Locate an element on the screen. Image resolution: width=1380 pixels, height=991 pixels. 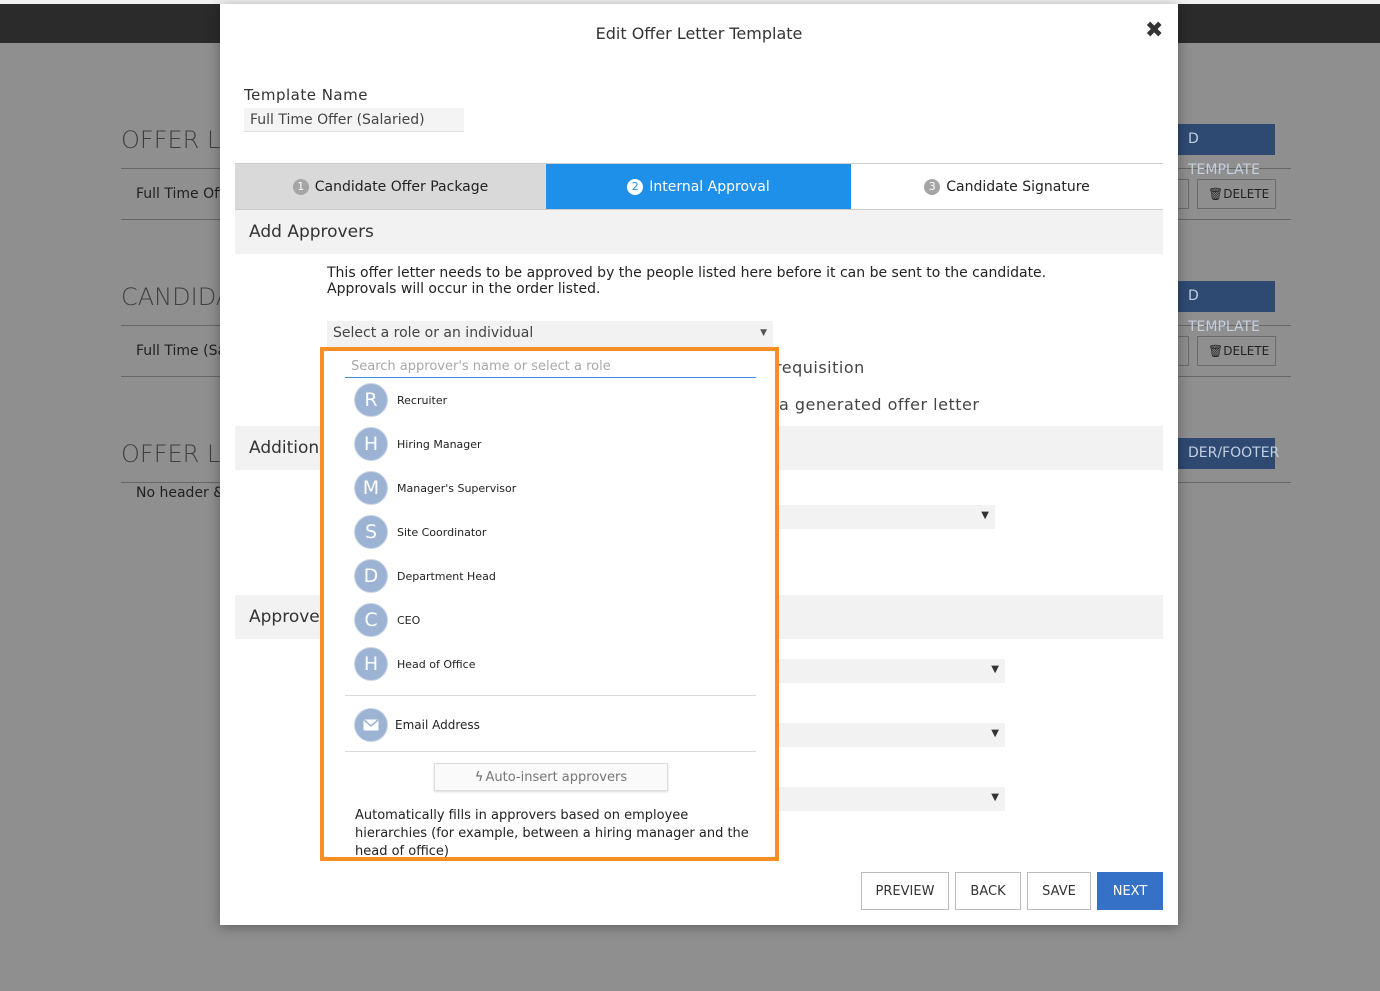
tab-internal-approval: 2 Internal Approval is located at coordinates (698, 186).